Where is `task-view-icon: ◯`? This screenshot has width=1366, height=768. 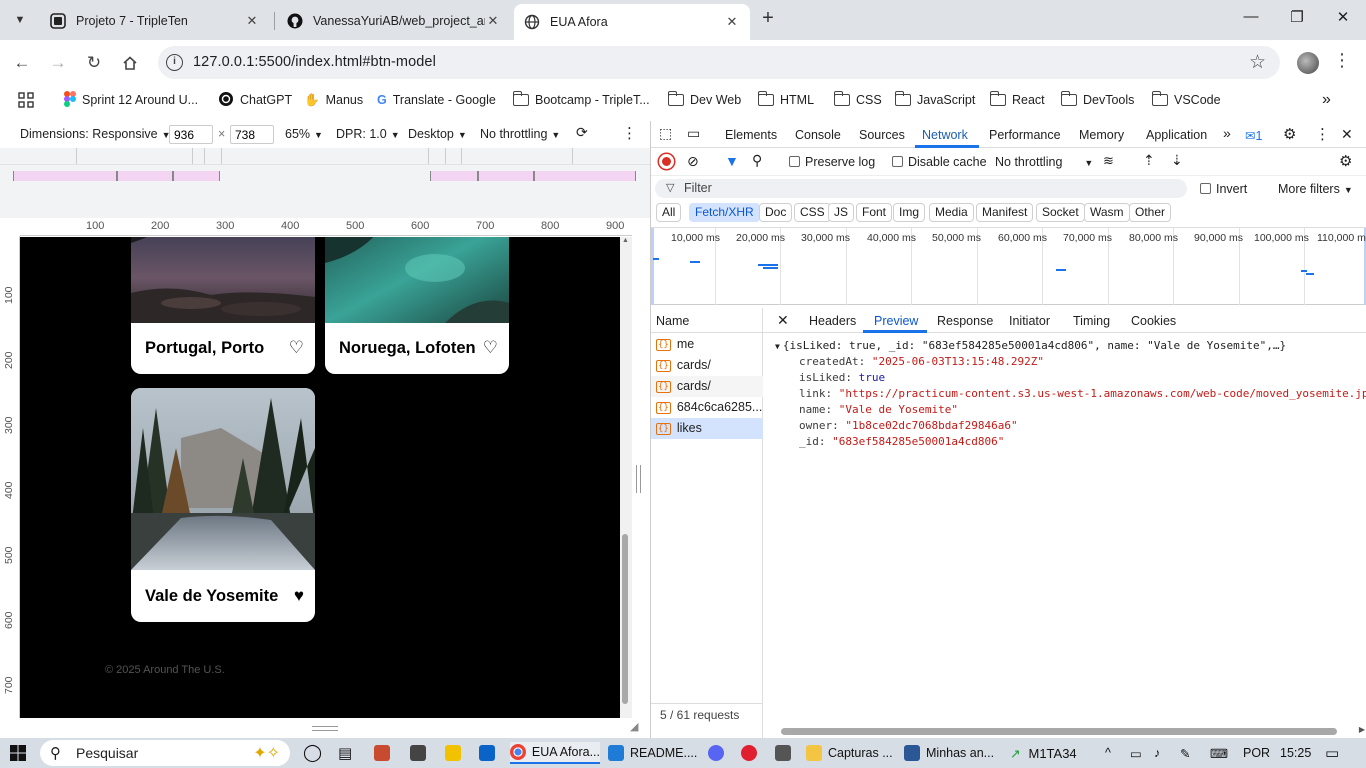
task-view-icon: ◯ is located at coordinates (312, 753).